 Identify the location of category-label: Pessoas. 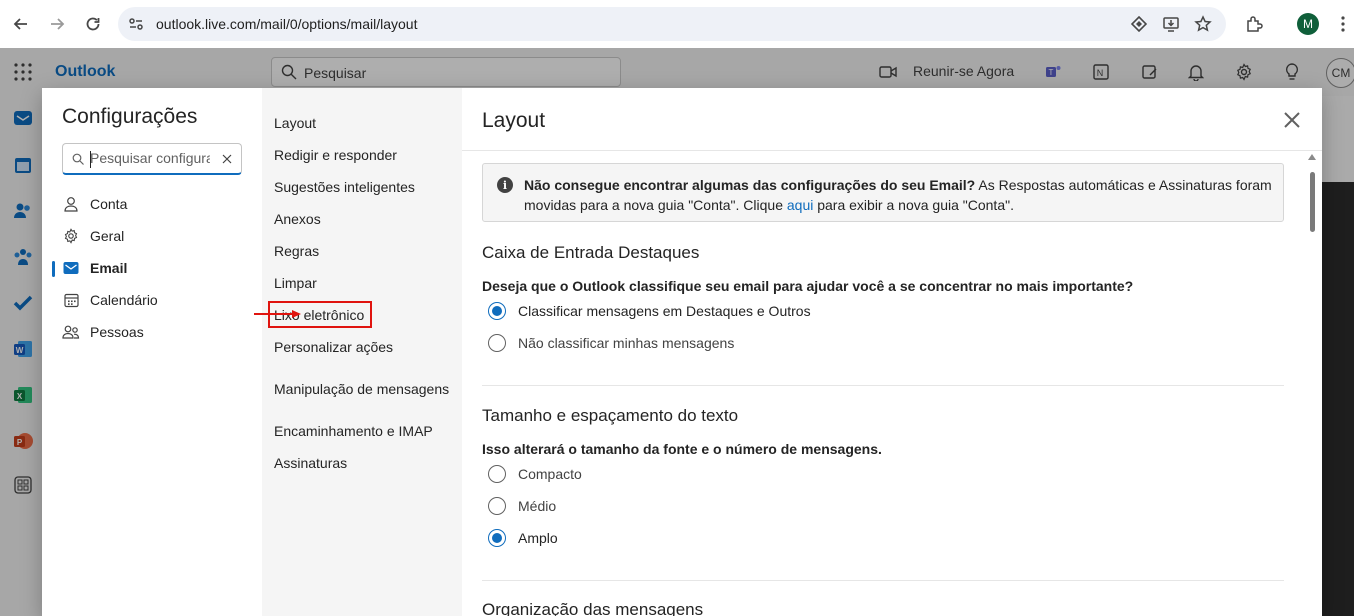
(117, 332).